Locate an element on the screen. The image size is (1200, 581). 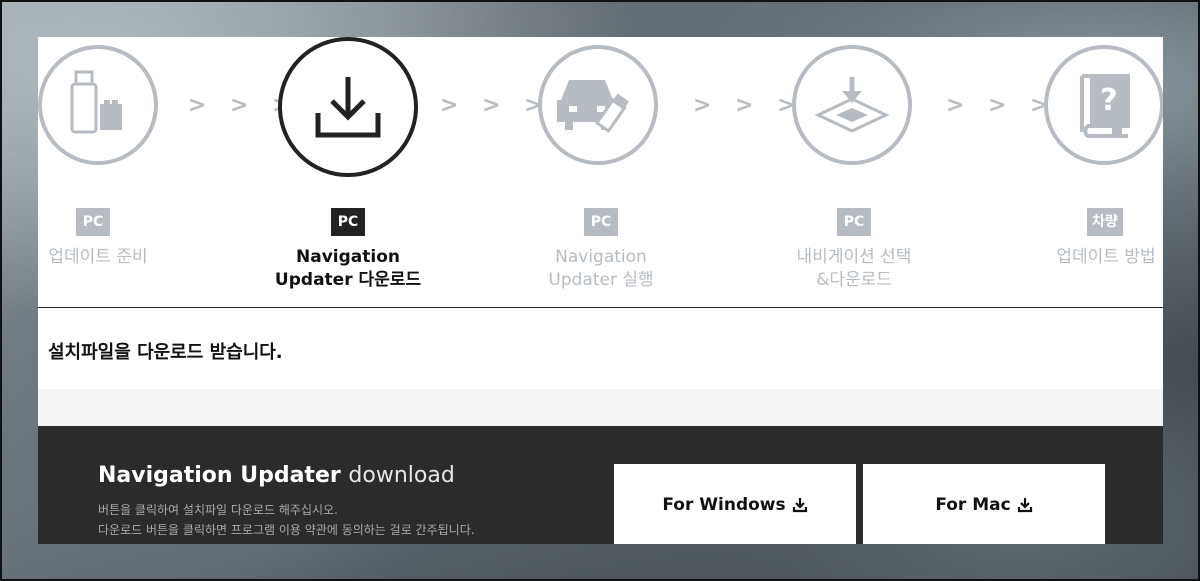
spacer-strip is located at coordinates (600, 407).